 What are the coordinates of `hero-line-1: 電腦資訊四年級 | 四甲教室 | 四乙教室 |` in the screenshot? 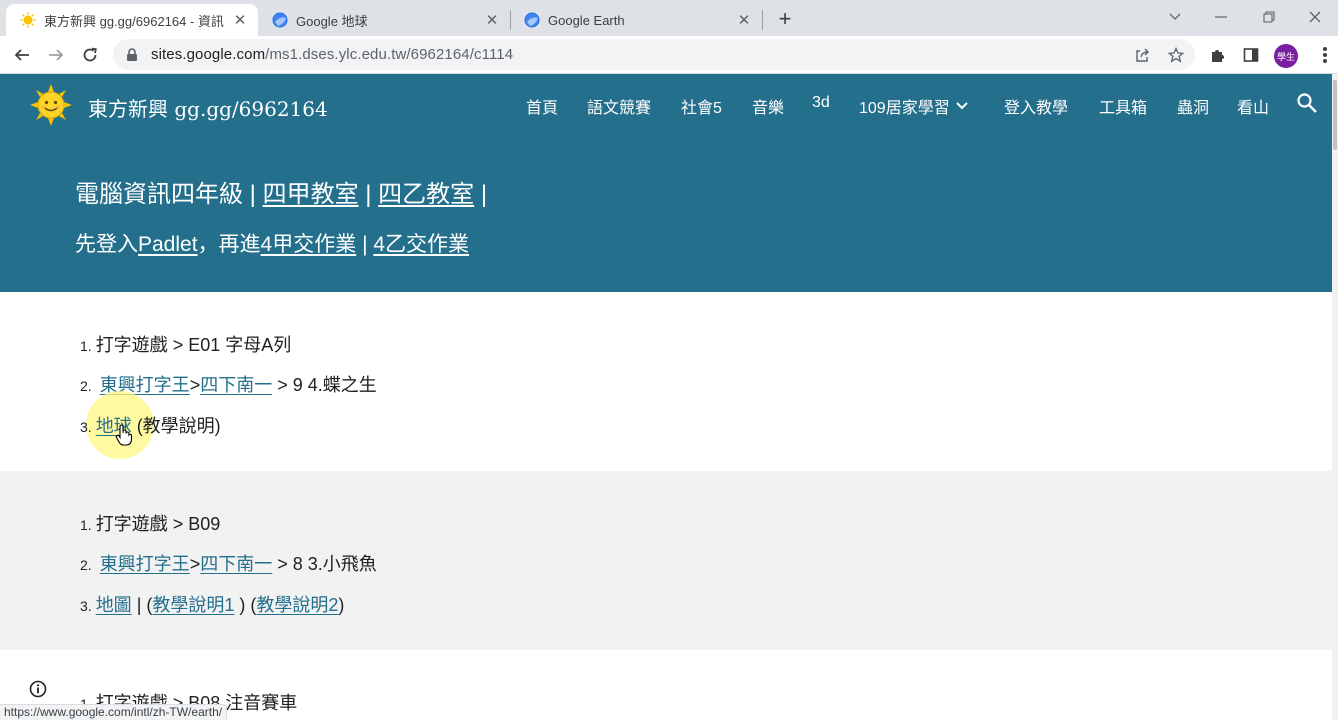 It's located at (281, 191).